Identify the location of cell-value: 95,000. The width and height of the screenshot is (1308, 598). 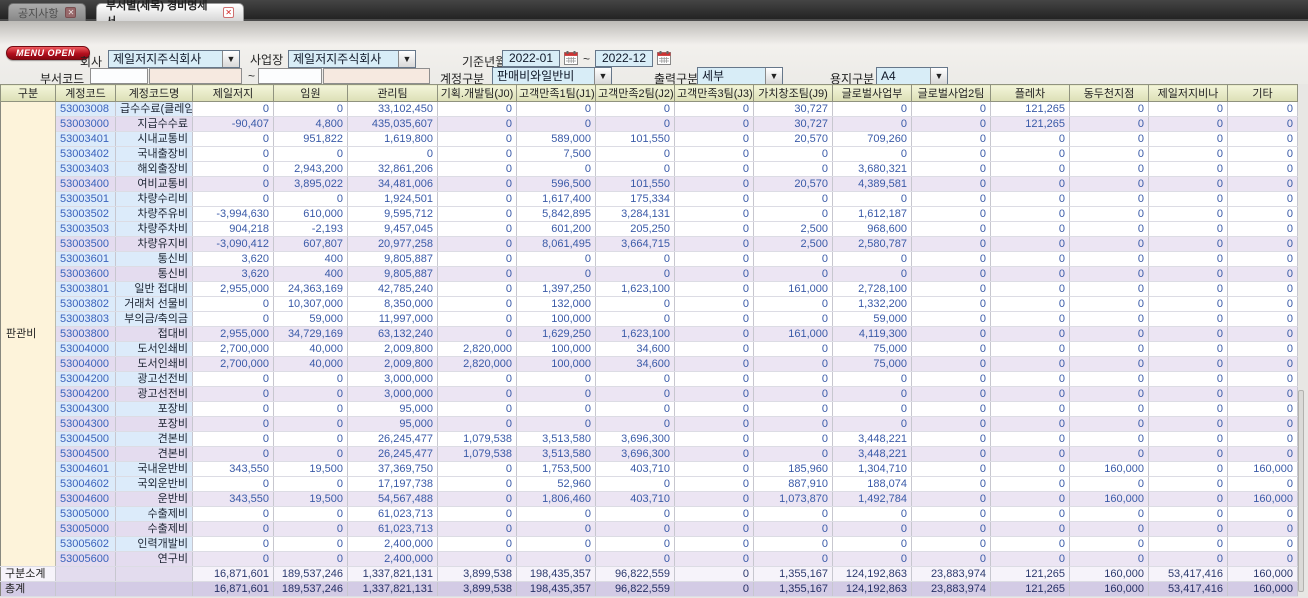
(392, 424).